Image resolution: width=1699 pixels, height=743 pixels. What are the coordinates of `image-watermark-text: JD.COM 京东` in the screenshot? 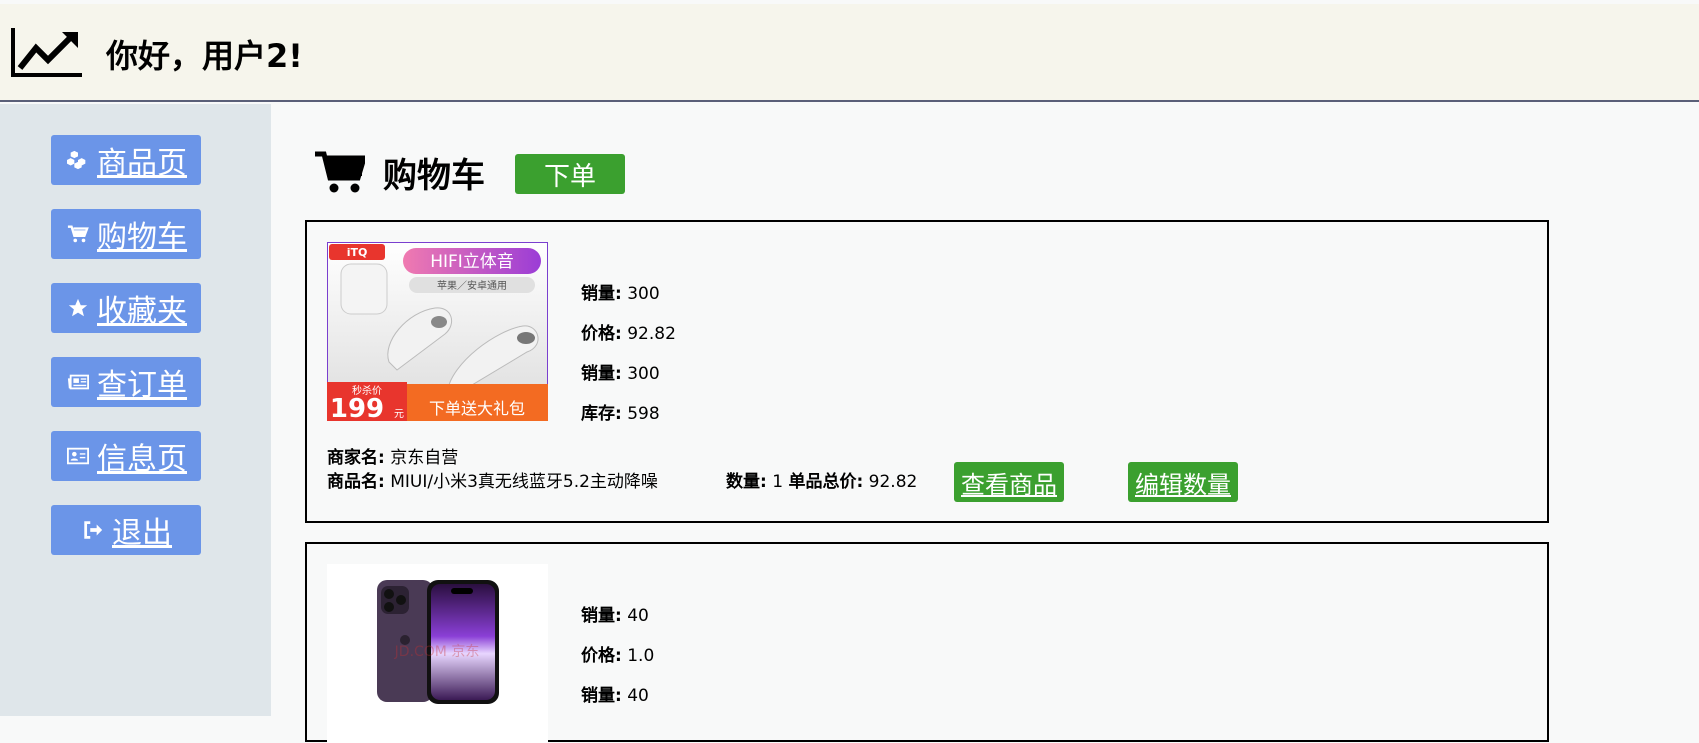 It's located at (437, 652).